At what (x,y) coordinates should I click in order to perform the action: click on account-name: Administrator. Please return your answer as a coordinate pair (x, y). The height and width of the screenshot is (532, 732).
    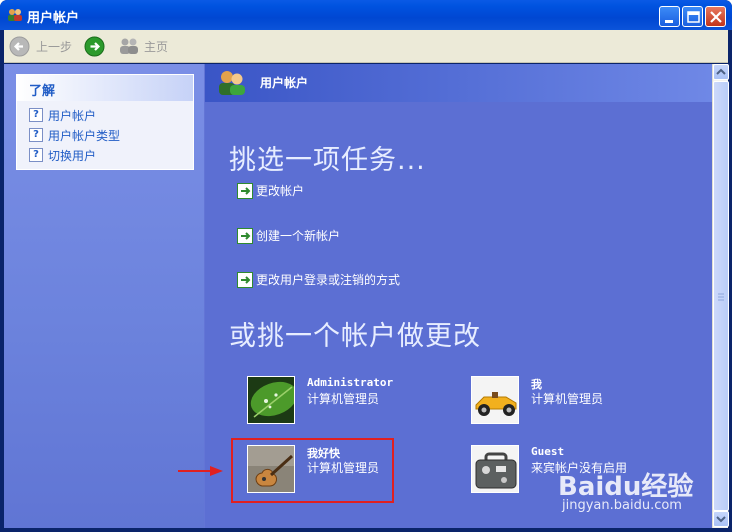
    Looking at the image, I should click on (350, 382).